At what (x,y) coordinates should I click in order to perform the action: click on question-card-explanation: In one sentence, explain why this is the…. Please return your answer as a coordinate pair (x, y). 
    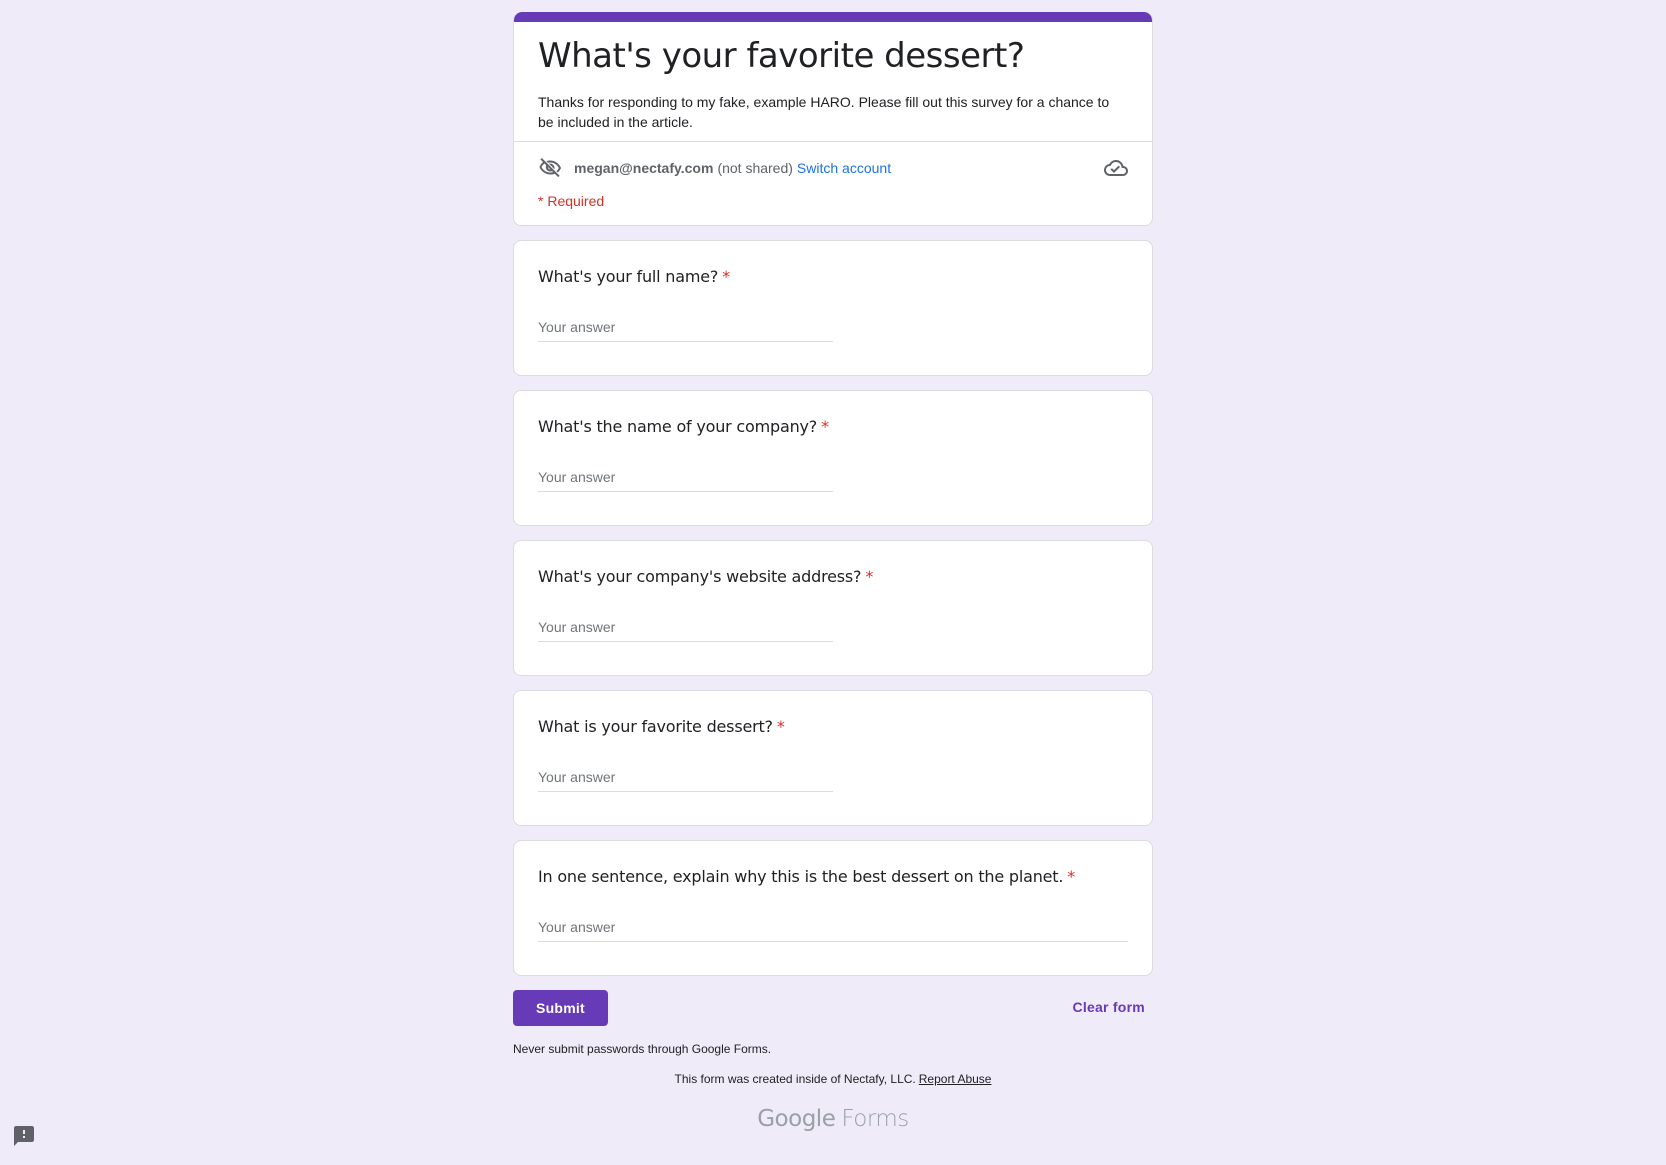
    Looking at the image, I should click on (833, 908).